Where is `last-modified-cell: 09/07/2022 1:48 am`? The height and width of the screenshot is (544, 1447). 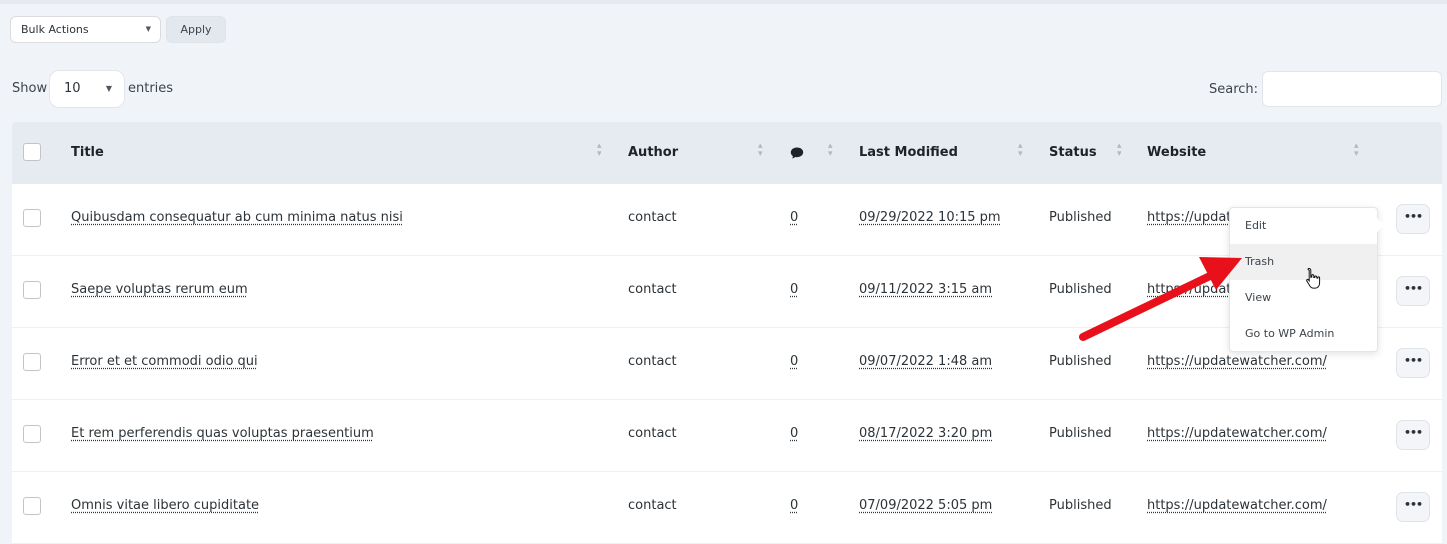 last-modified-cell: 09/07/2022 1:48 am is located at coordinates (926, 361).